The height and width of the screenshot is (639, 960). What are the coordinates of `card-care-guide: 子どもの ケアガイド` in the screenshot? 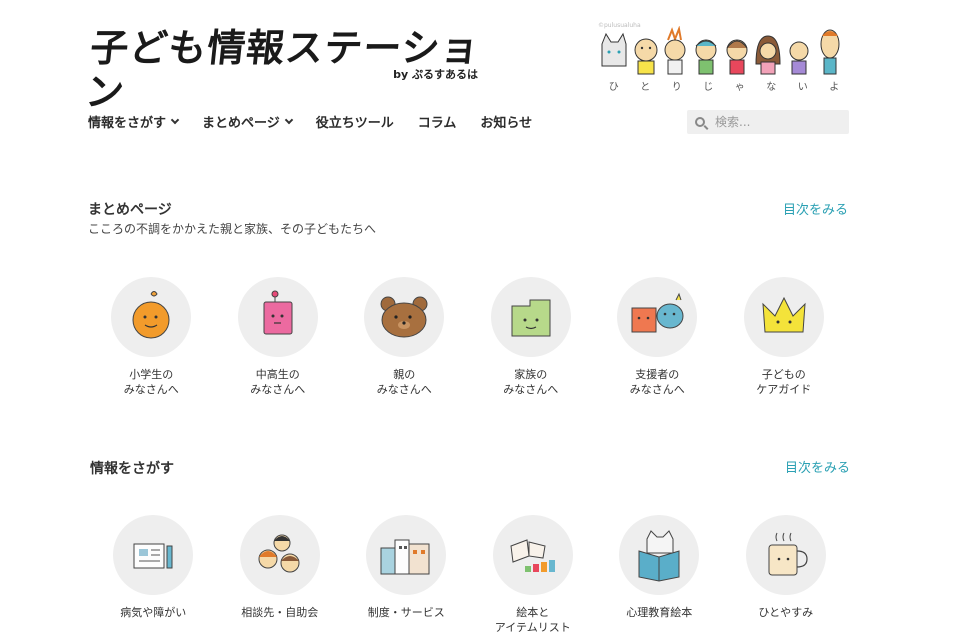 It's located at (784, 337).